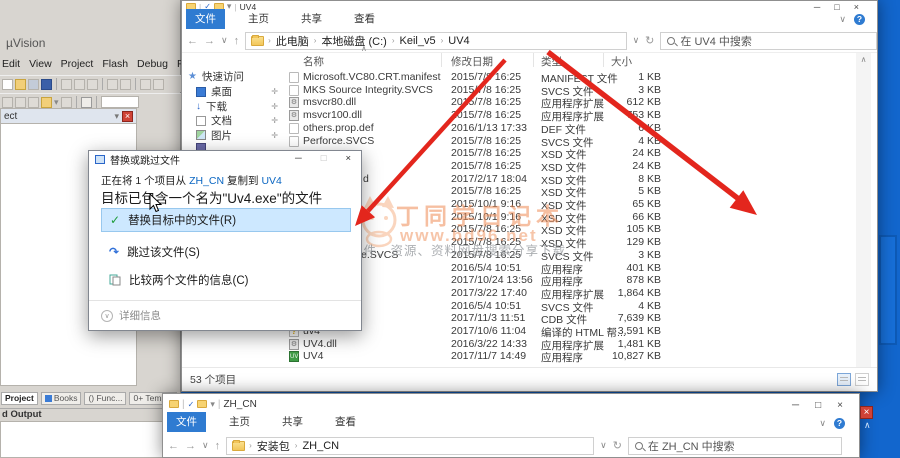 The height and width of the screenshot is (458, 900). Describe the element at coordinates (567, 180) in the screenshot. I see `table-row: d 2017/2/17 18:04 XSD 文件 8 KB` at that location.